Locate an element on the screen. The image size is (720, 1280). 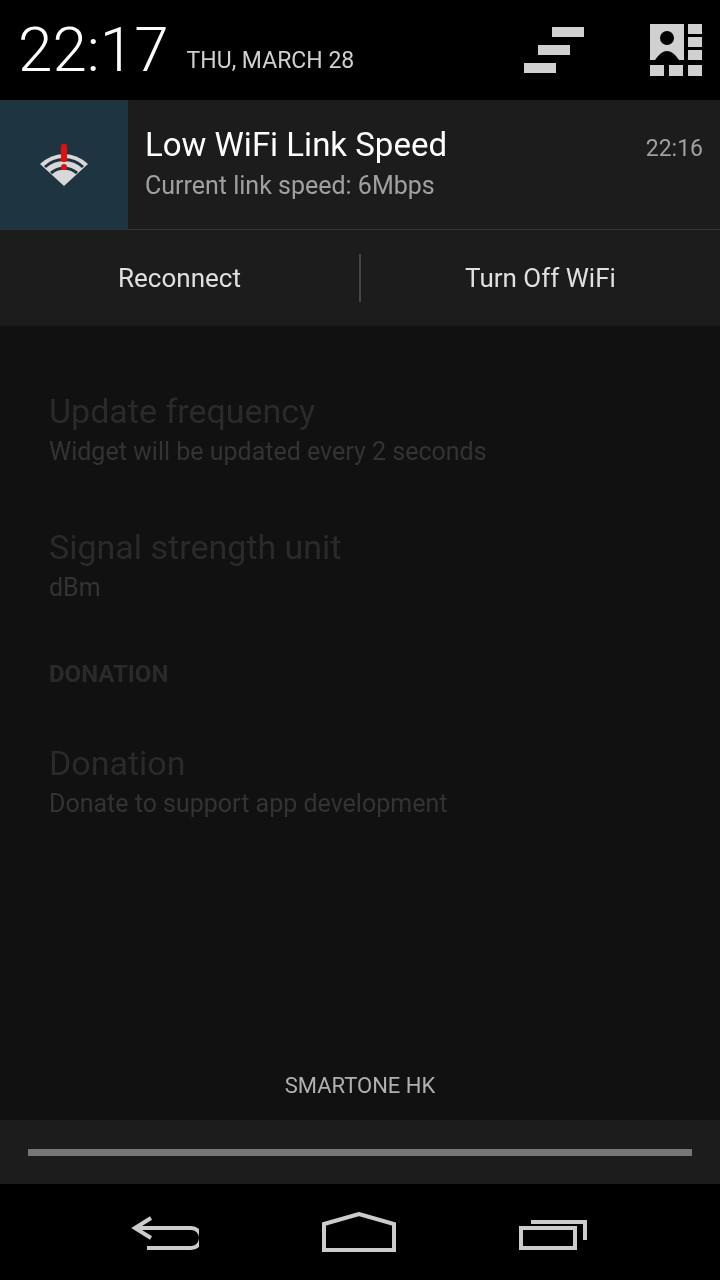
notification-action-button: Turn Off WiFi is located at coordinates (540, 278).